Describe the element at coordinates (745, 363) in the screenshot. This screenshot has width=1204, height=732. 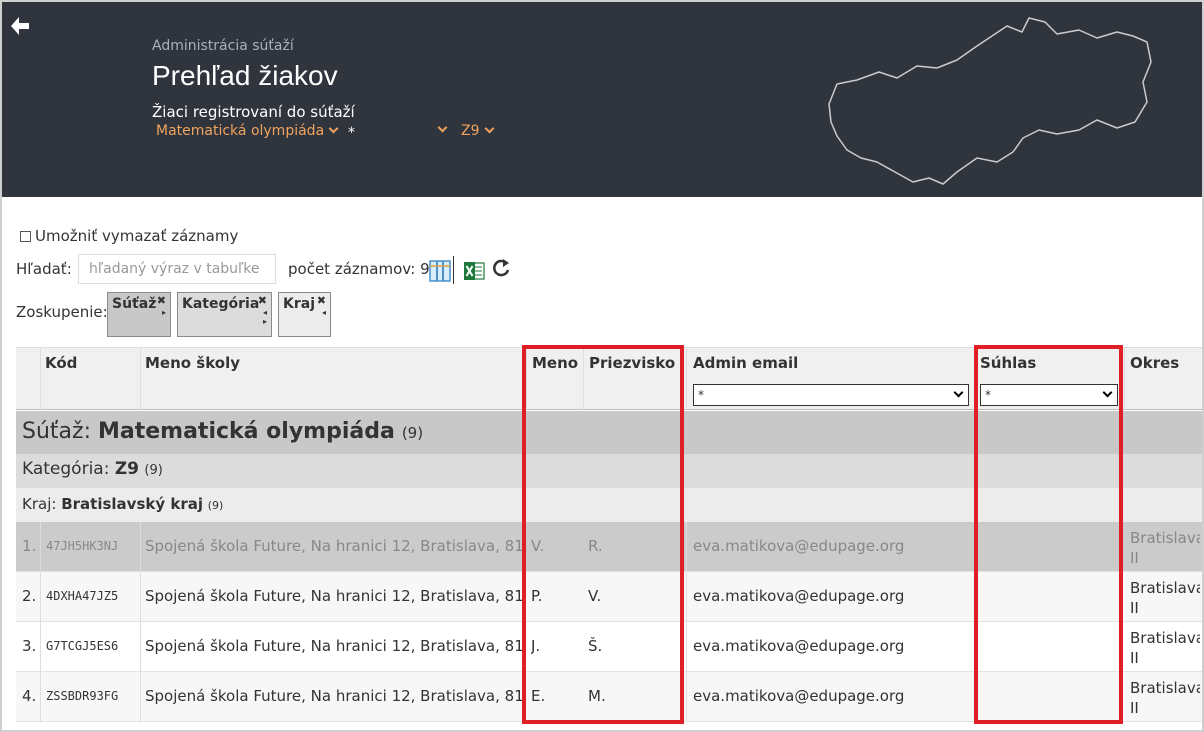
I see `column-header-admin-email: Admin email` at that location.